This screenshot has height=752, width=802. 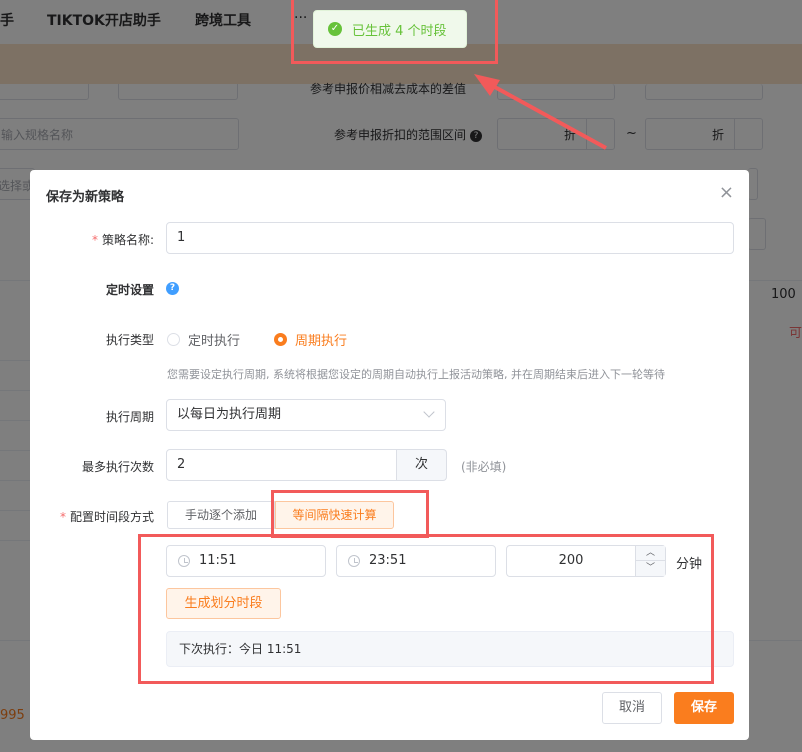 What do you see at coordinates (223, 603) in the screenshot?
I see `generate-slots-button: 生成划分时段` at bounding box center [223, 603].